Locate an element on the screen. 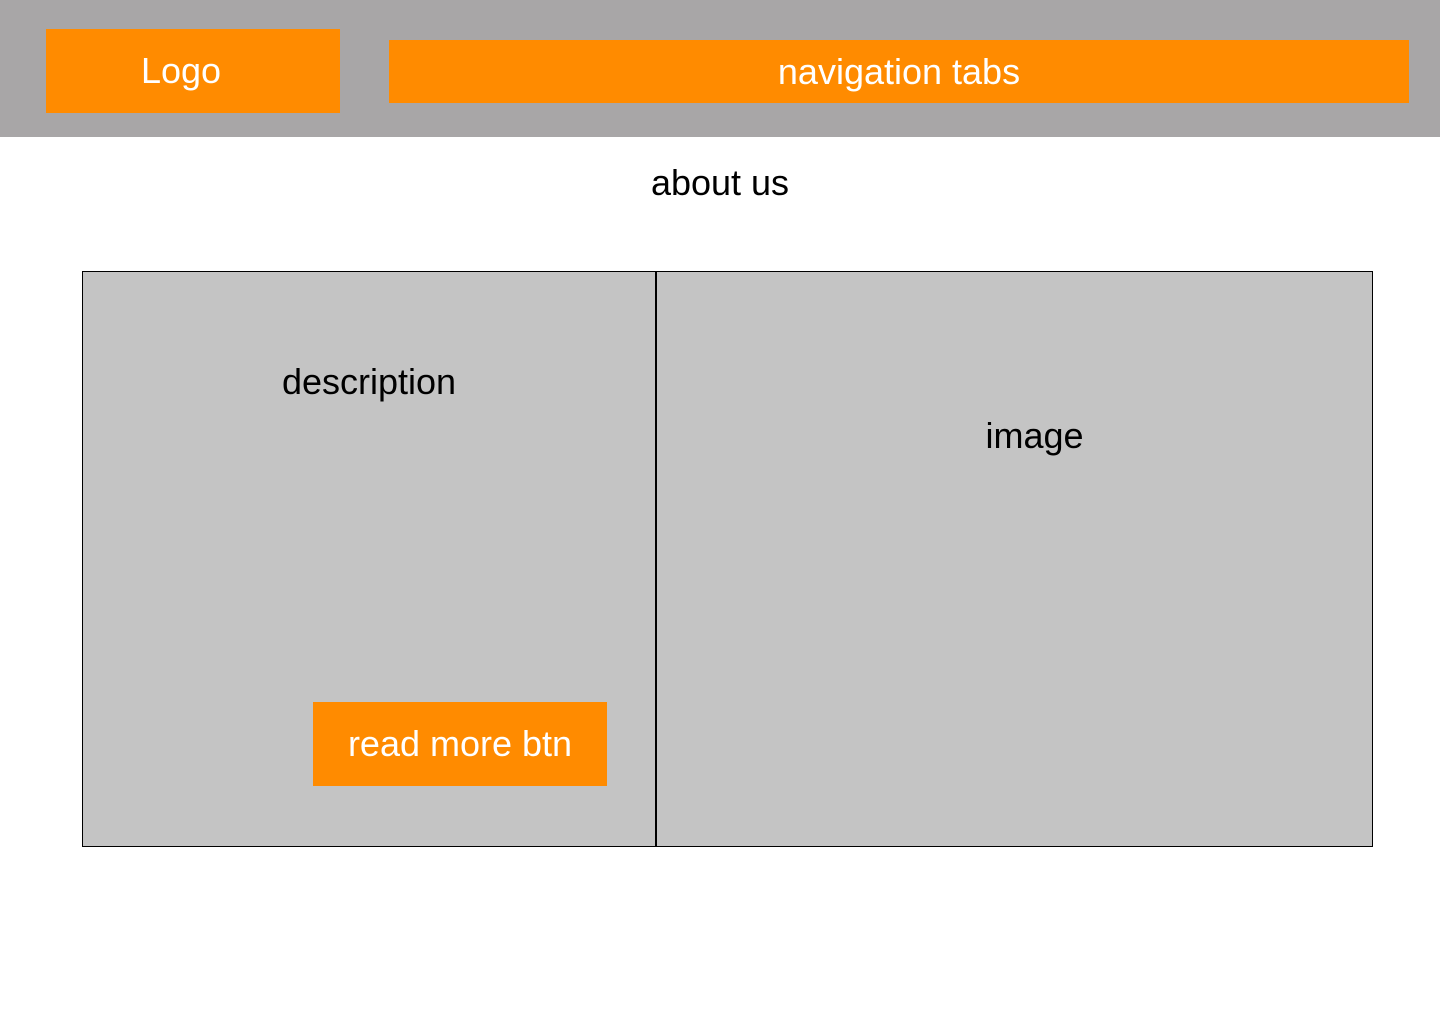 This screenshot has width=1440, height=1024. logo-label: Logo is located at coordinates (181, 70).